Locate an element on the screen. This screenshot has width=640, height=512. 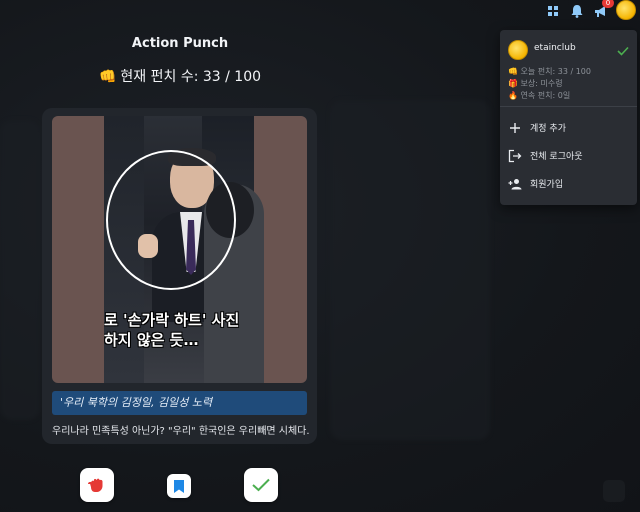
stat-label: 보상: 미수령 is located at coordinates (541, 83).